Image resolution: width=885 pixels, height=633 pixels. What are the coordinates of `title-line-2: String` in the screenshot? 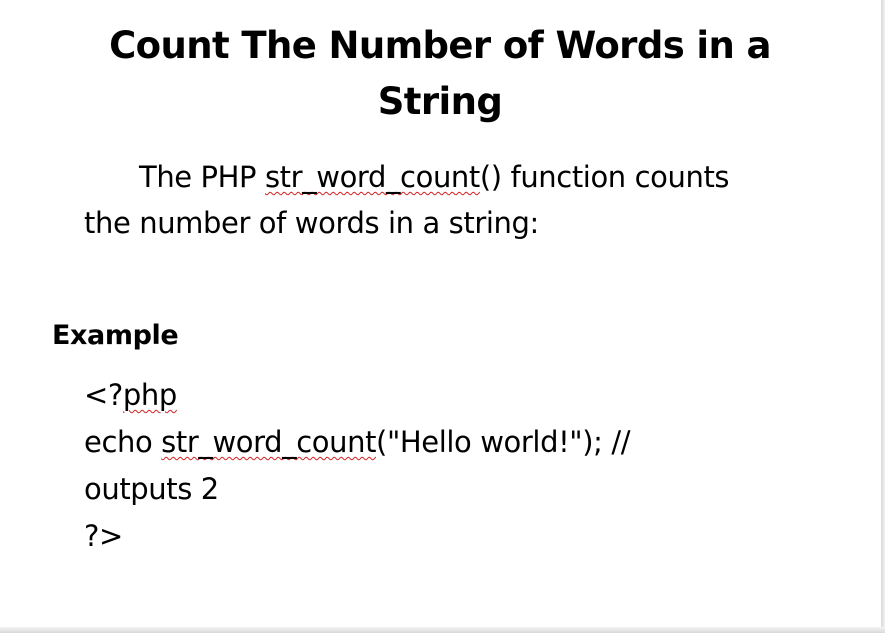 It's located at (440, 101).